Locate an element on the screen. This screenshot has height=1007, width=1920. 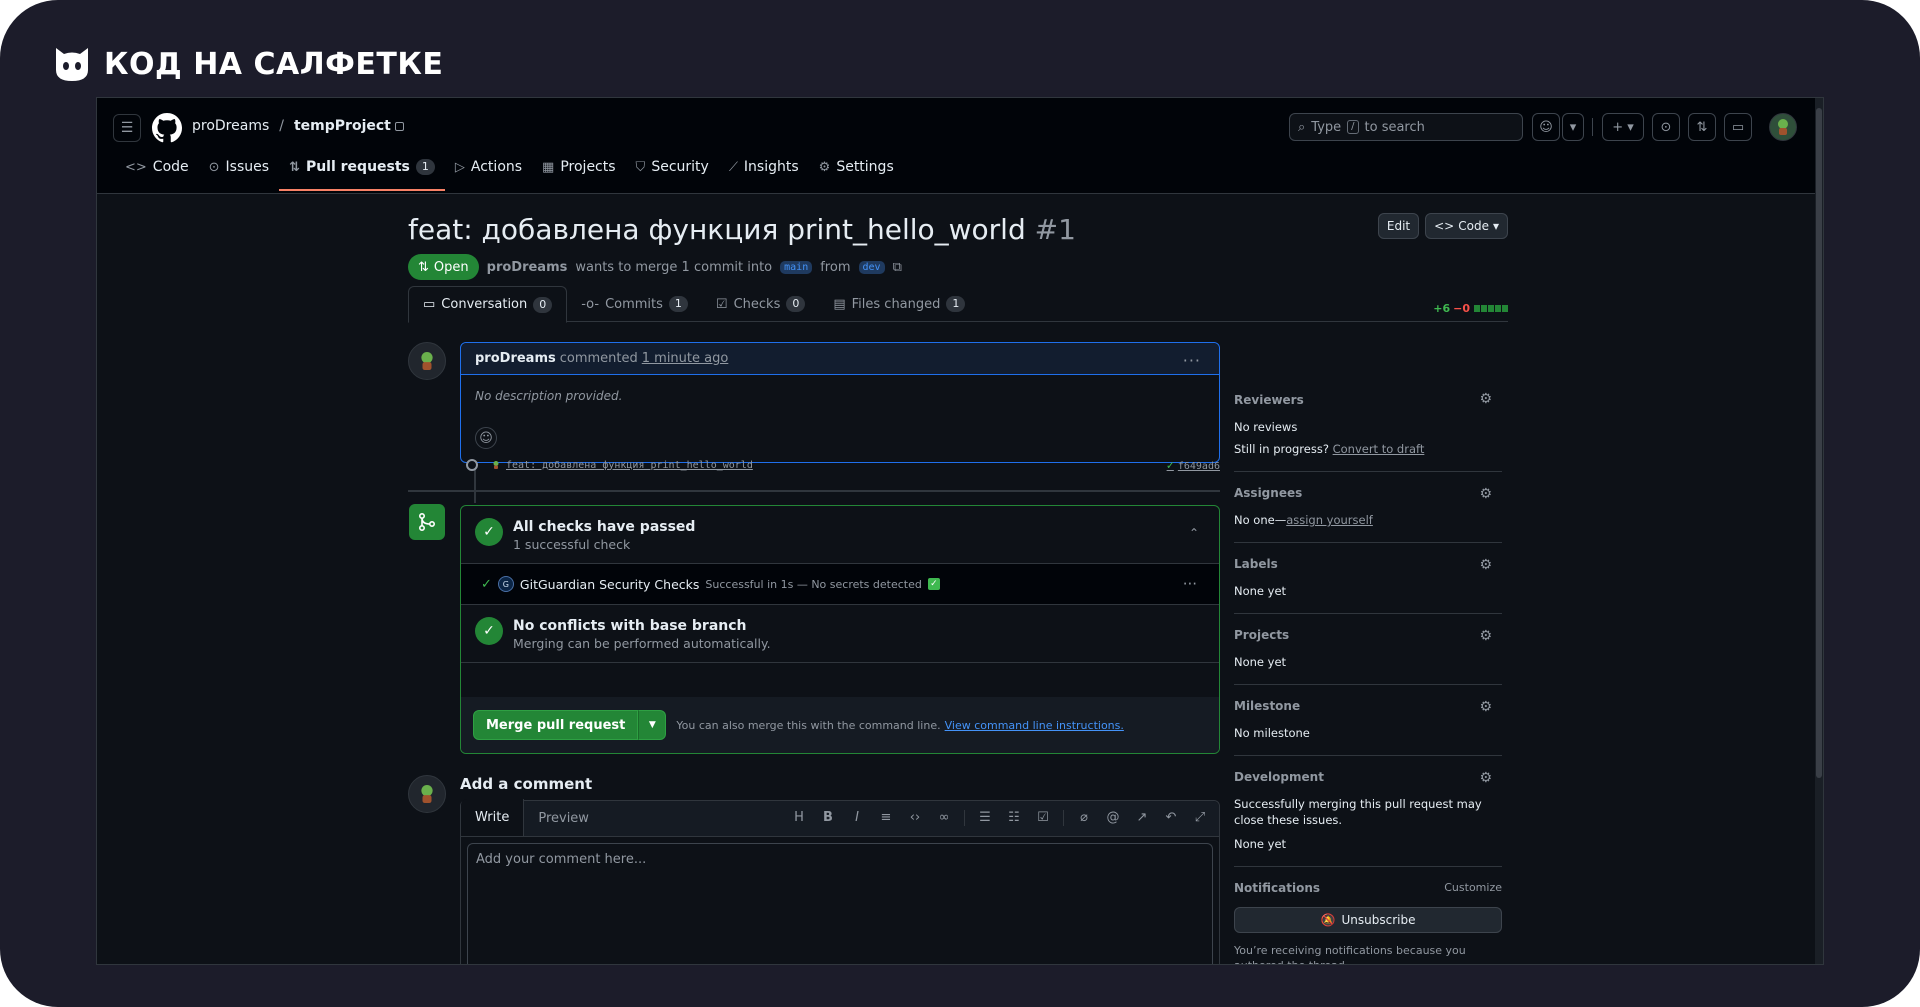
tab-write: Write is located at coordinates (493, 817).